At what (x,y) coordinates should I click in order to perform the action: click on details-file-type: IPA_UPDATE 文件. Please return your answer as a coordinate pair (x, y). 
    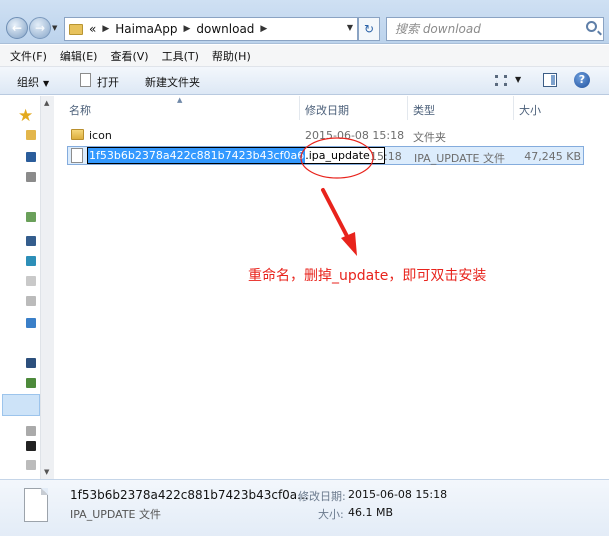
    Looking at the image, I should click on (115, 514).